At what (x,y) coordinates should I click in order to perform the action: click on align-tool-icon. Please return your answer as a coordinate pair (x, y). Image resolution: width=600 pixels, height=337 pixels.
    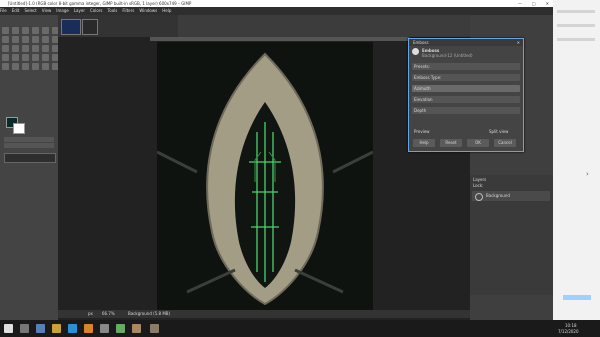
    Looking at the image, I should click on (15, 30).